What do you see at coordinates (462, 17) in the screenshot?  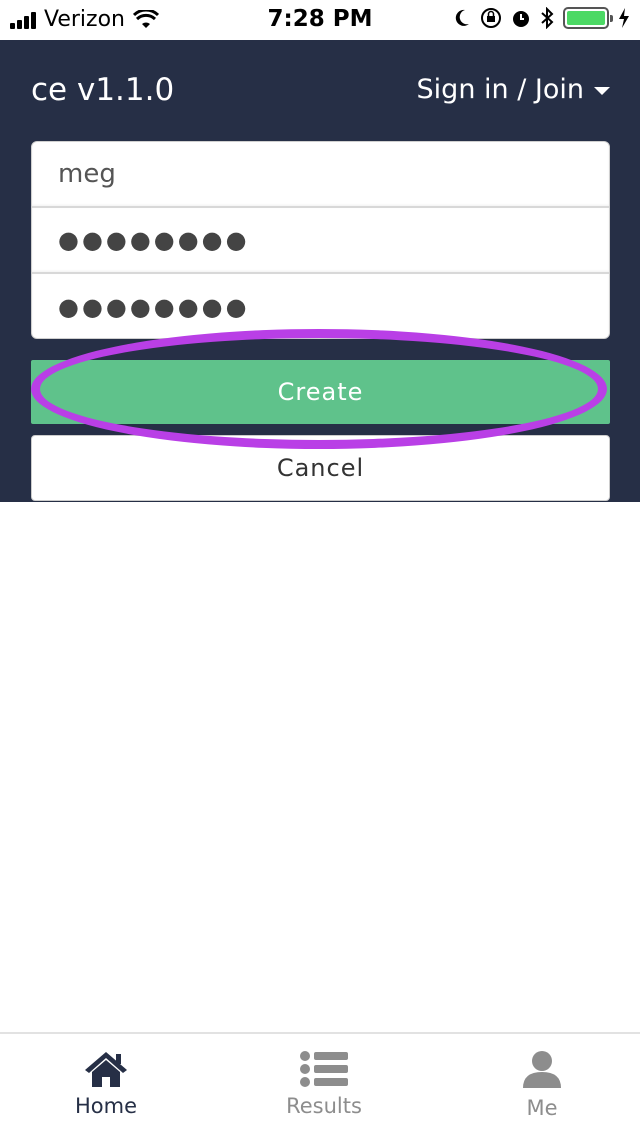 I see `moon-icon` at bounding box center [462, 17].